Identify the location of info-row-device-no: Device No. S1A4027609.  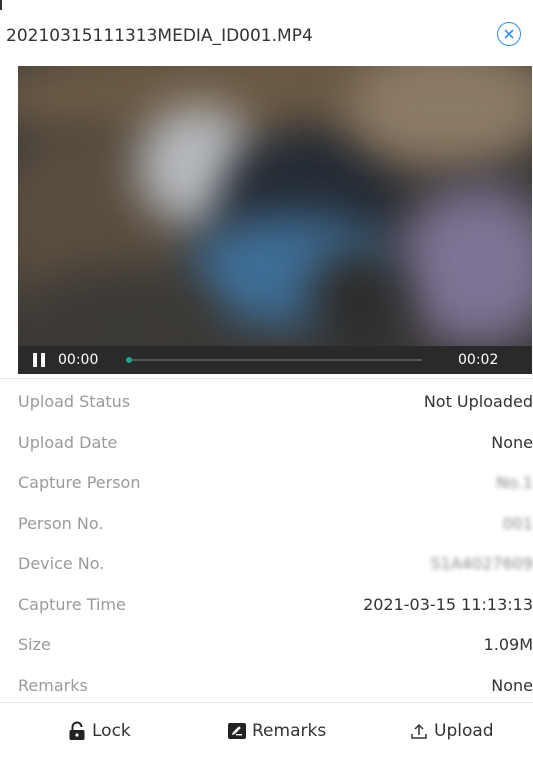
(266, 564).